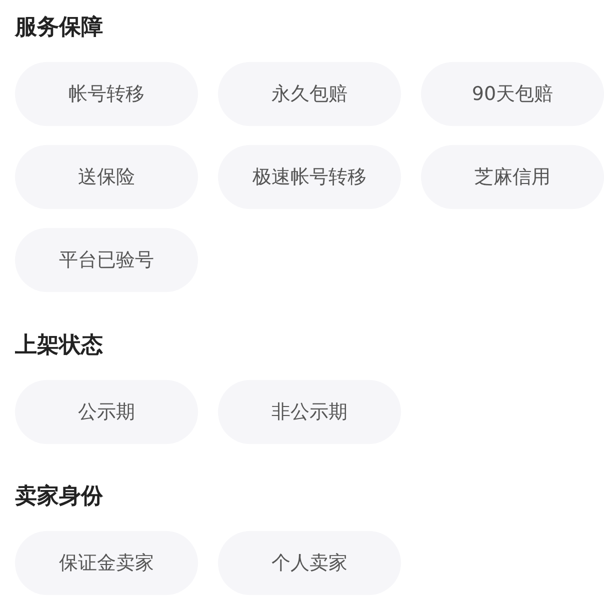 The width and height of the screenshot is (604, 610). What do you see at coordinates (106, 94) in the screenshot?
I see `filter-option: 帐号转移` at bounding box center [106, 94].